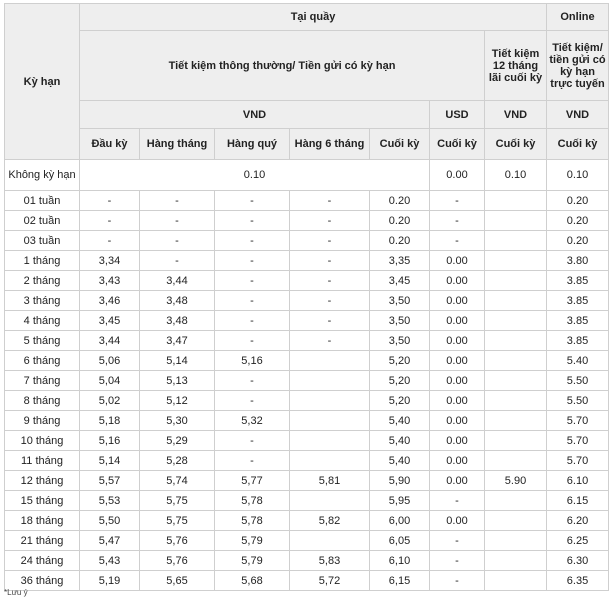 Image resolution: width=614 pixels, height=597 pixels. What do you see at coordinates (399, 260) in the screenshot?
I see `rate-cell: 3,35` at bounding box center [399, 260].